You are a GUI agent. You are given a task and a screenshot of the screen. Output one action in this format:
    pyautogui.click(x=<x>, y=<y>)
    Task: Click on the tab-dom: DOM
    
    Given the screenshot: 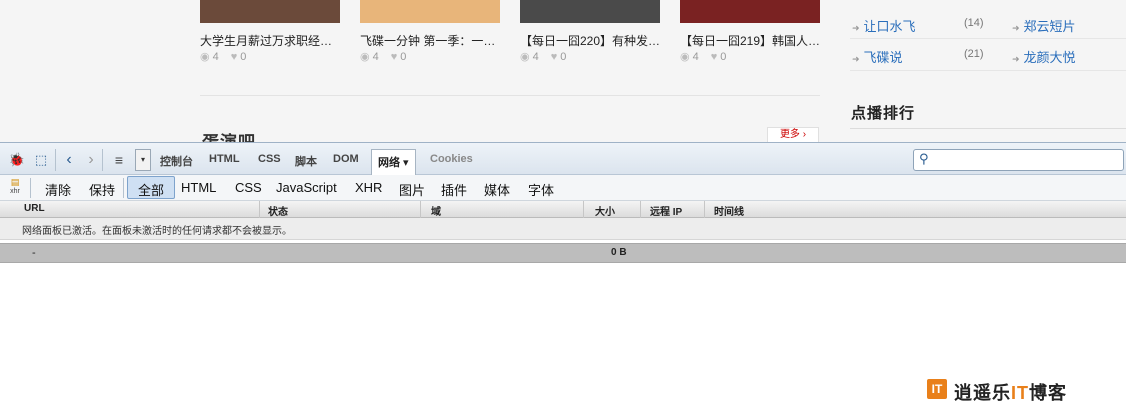 What is the action you would take?
    pyautogui.click(x=346, y=159)
    